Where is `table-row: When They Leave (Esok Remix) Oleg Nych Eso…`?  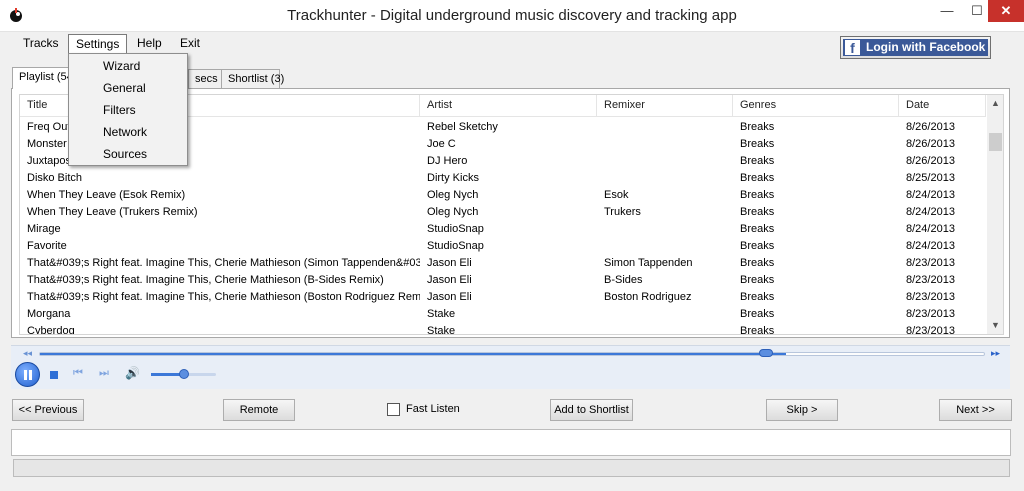
table-row: When They Leave (Esok Remix) Oleg Nych Eso… is located at coordinates (503, 195).